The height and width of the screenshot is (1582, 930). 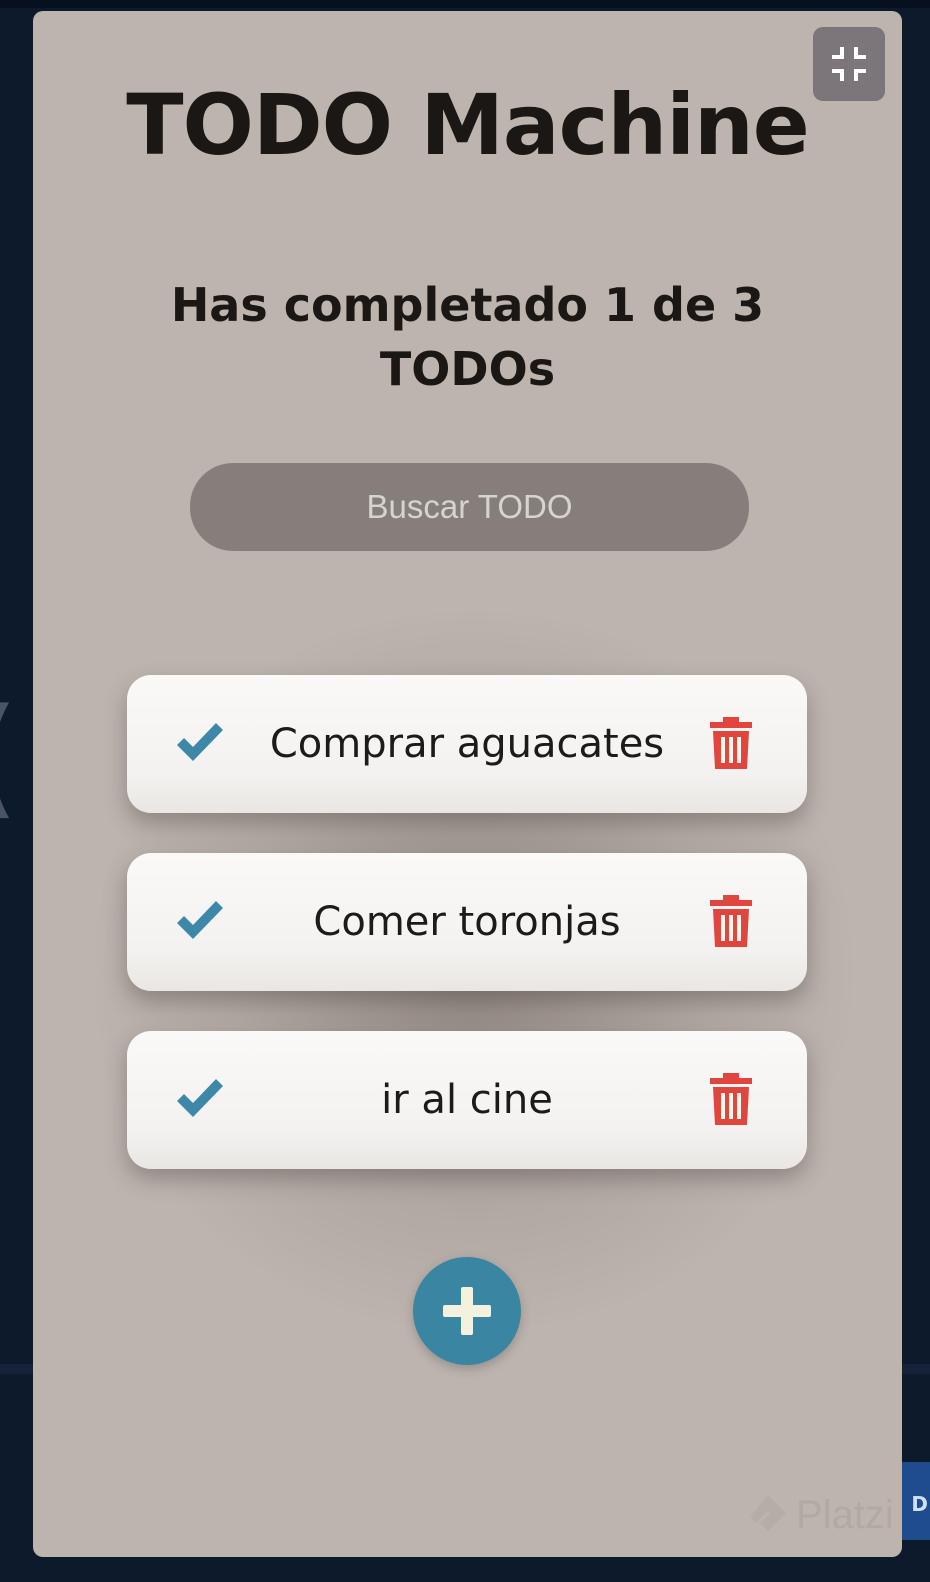 I want to click on todo-item: Comer toronjas, so click(x=467, y=922).